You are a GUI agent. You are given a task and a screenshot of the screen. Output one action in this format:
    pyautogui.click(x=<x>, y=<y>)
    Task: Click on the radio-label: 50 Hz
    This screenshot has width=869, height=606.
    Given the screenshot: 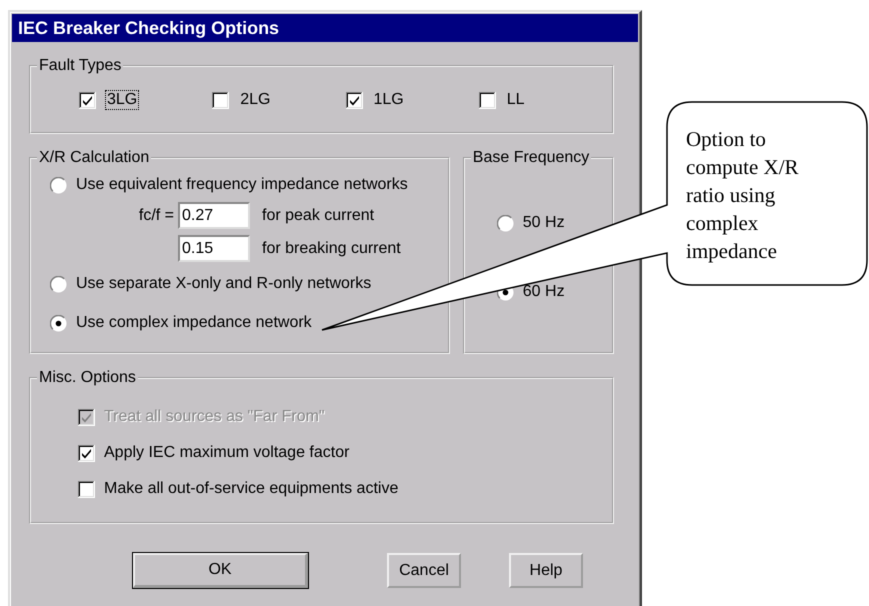 What is the action you would take?
    pyautogui.click(x=543, y=223)
    